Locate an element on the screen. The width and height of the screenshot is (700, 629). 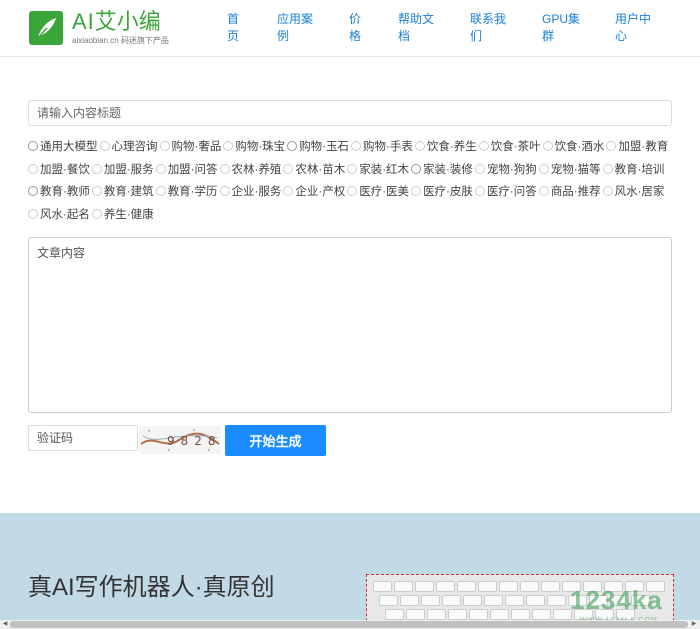
model-radio-option: 医疗·医美 is located at coordinates (378, 192).